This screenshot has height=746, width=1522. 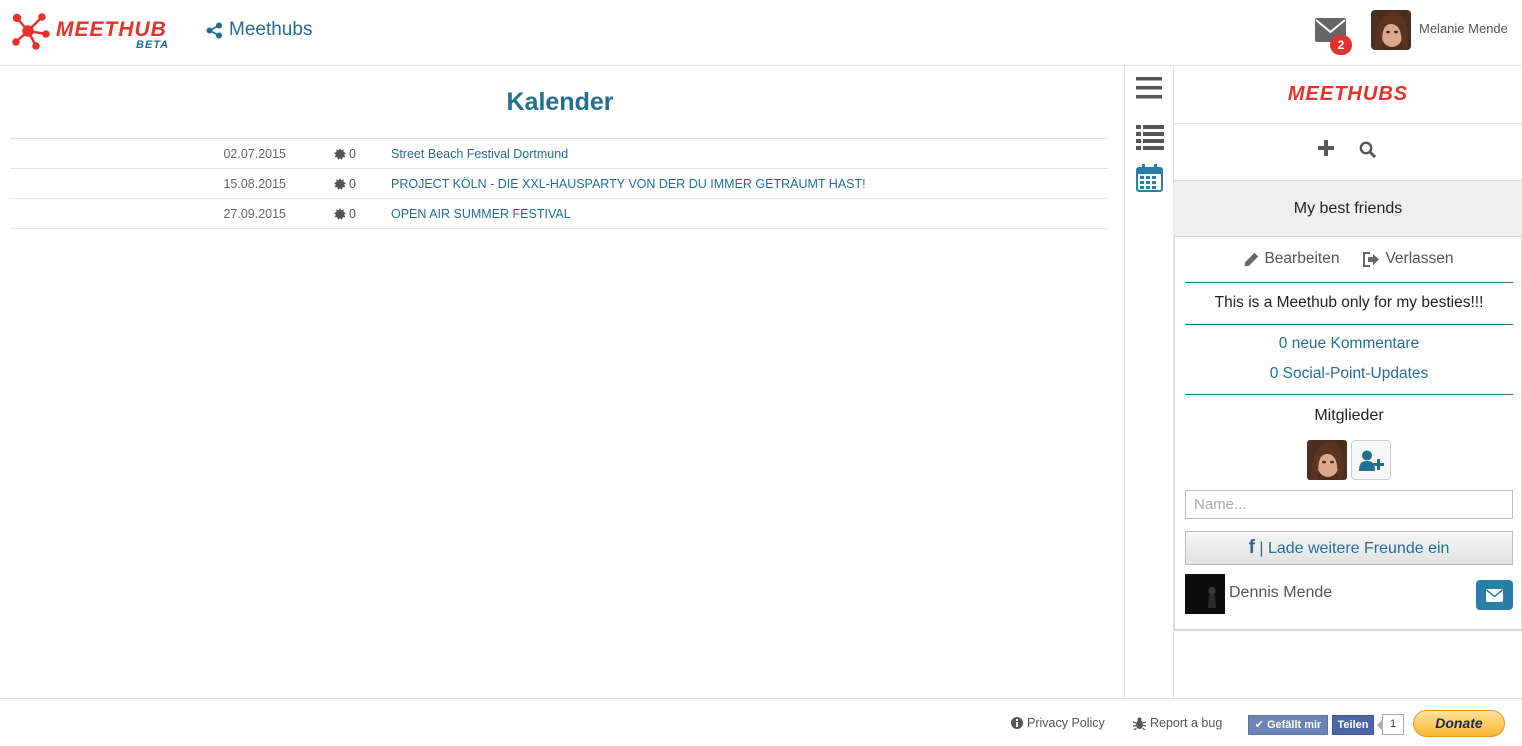 I want to click on friend-avatar-image, so click(x=1205, y=594).